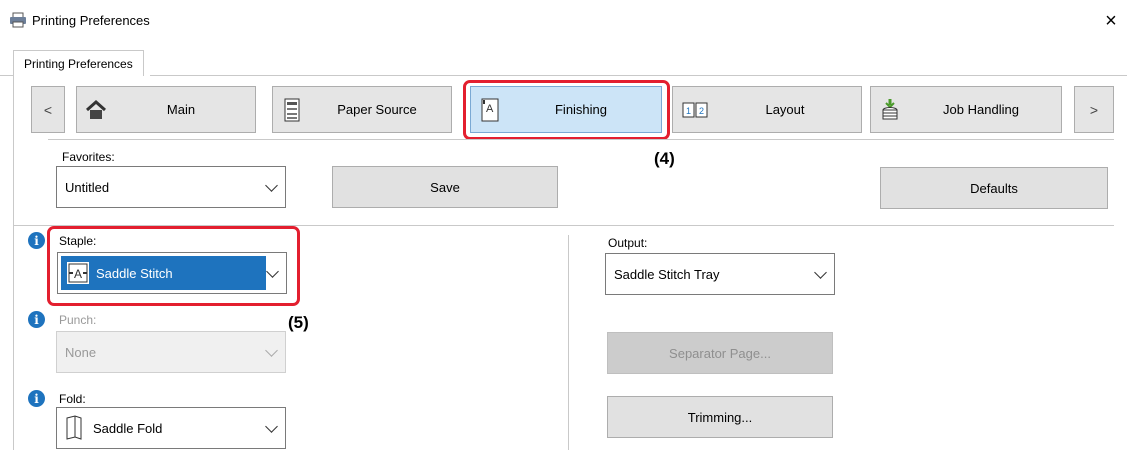 Image resolution: width=1127 pixels, height=450 pixels. Describe the element at coordinates (171, 187) in the screenshot. I see `favorites-select: Untitled` at that location.